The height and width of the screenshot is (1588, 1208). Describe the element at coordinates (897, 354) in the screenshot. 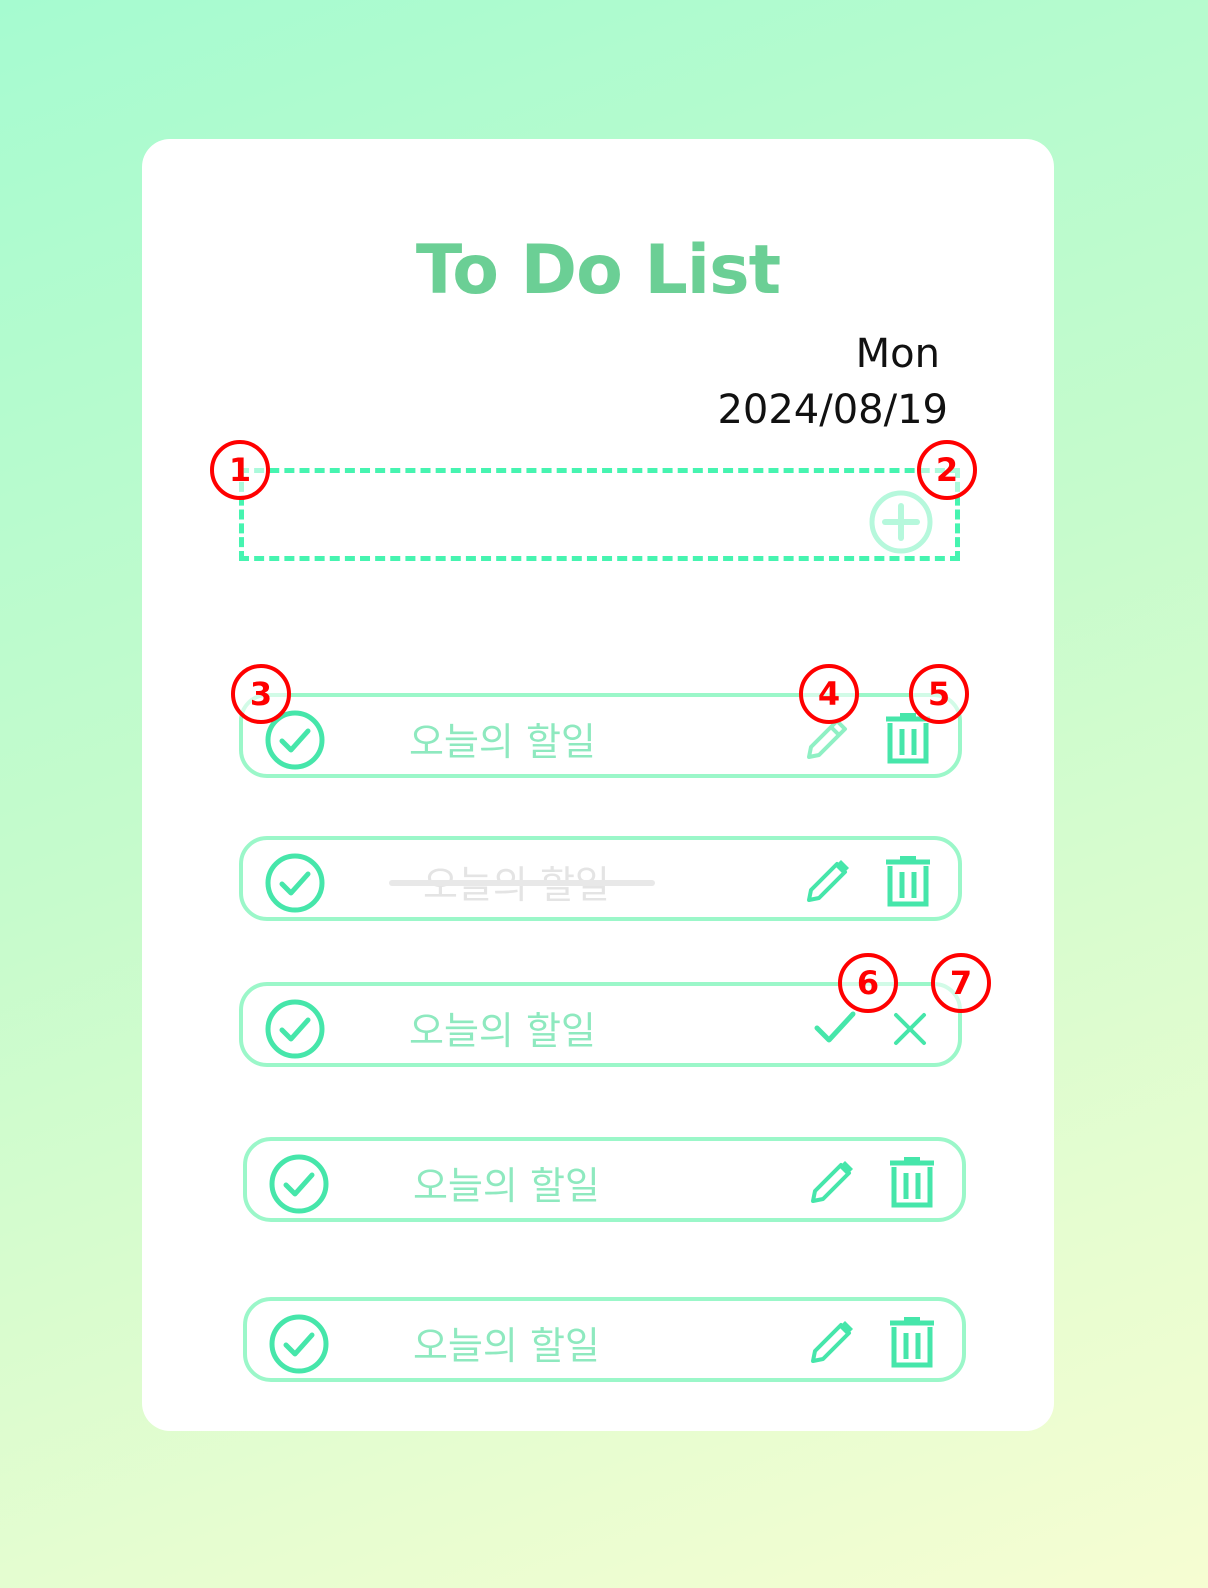

I see `day-label: Mon` at that location.